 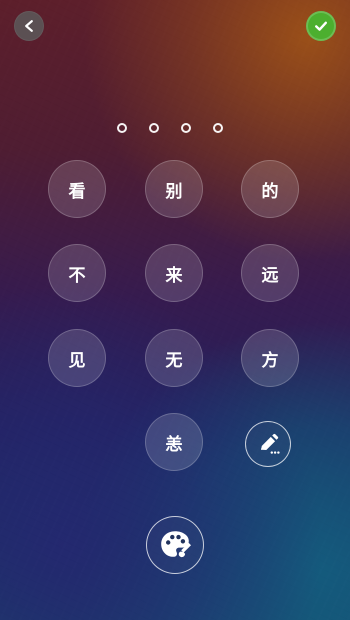 I want to click on keypad-key-kan: 看, so click(x=77, y=189).